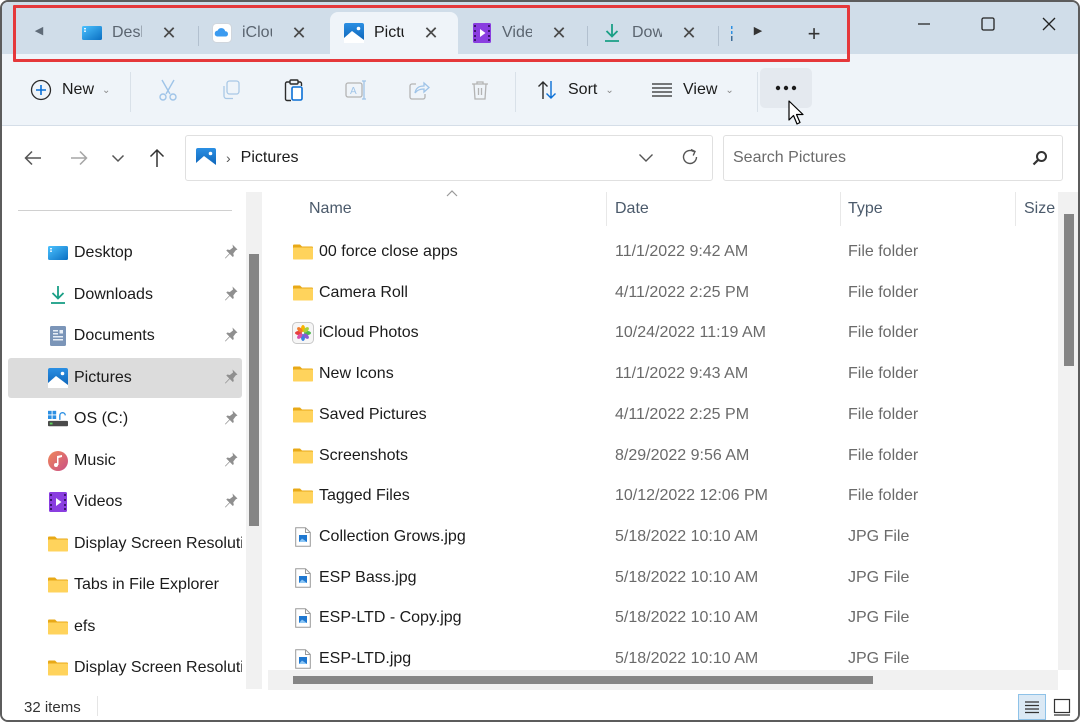 The image size is (1080, 722). Describe the element at coordinates (303, 659) in the screenshot. I see `image-file-icon` at that location.